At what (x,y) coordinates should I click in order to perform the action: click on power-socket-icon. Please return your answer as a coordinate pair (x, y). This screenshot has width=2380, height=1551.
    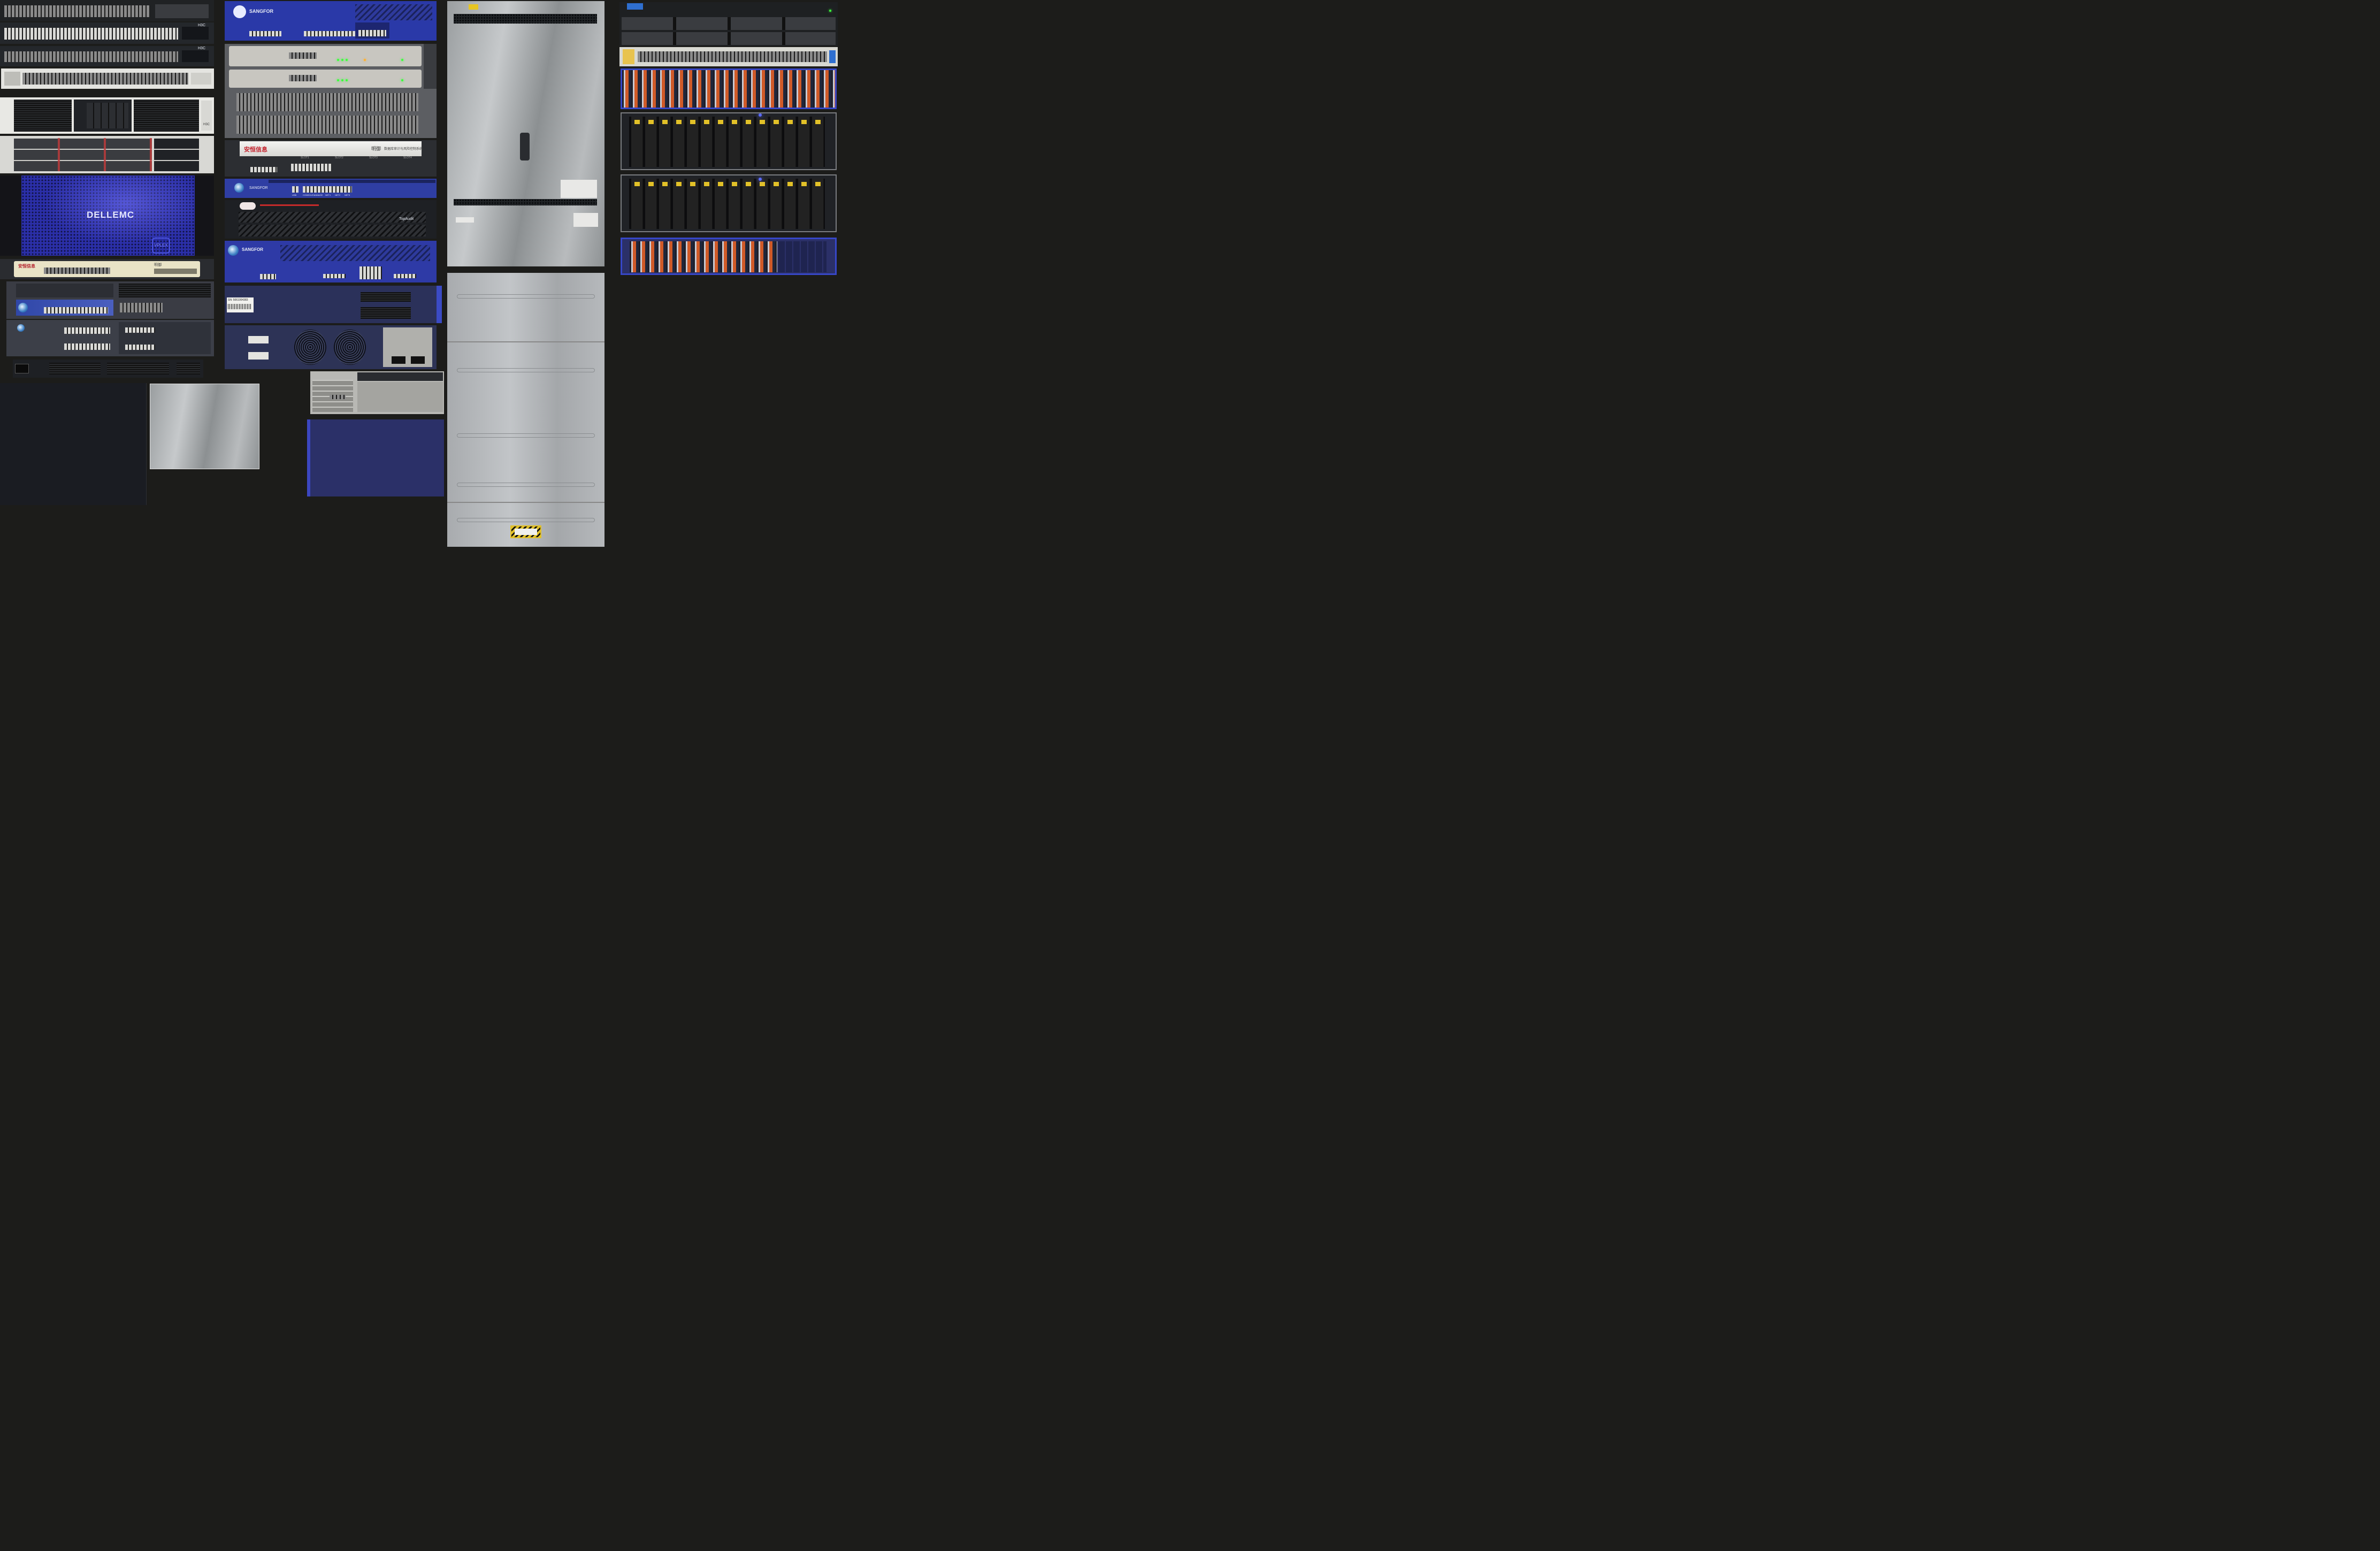
    Looking at the image, I should click on (22, 368).